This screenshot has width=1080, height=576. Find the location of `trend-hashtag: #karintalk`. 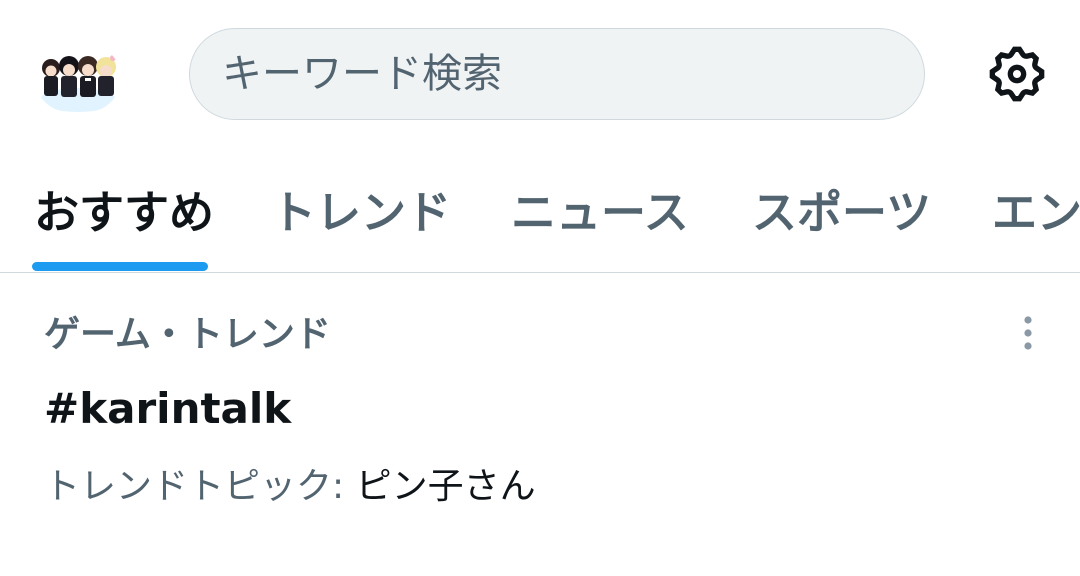

trend-hashtag: #karintalk is located at coordinates (168, 408).